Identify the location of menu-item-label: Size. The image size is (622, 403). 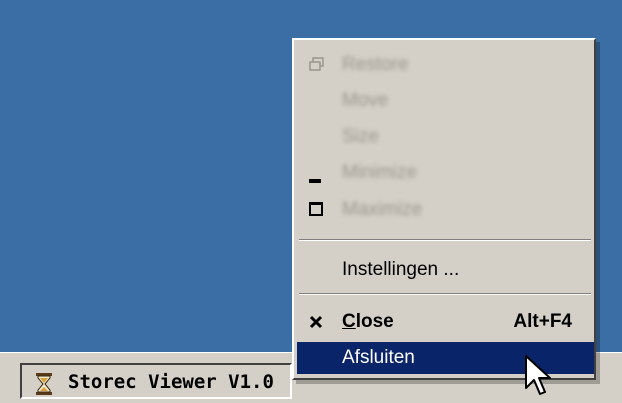
(360, 136).